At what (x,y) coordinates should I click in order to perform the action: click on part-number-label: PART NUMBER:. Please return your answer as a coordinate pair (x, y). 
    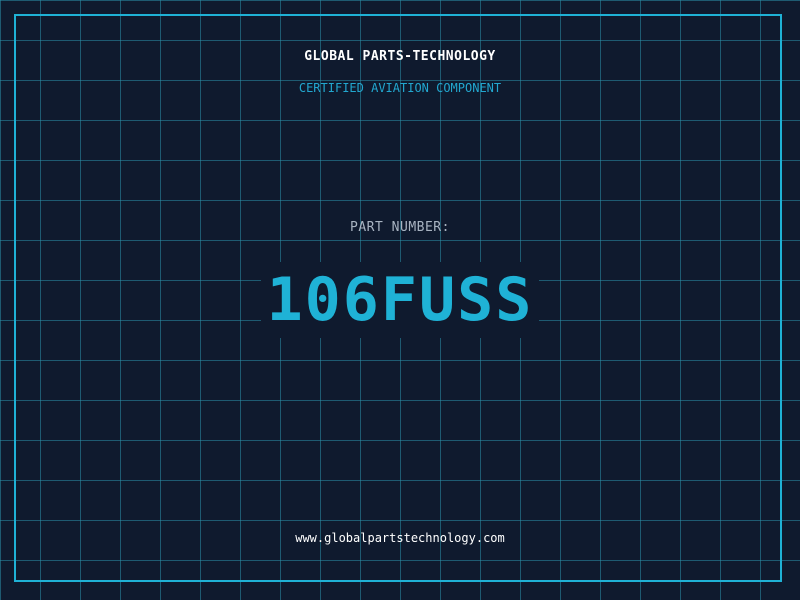
    Looking at the image, I should click on (400, 227).